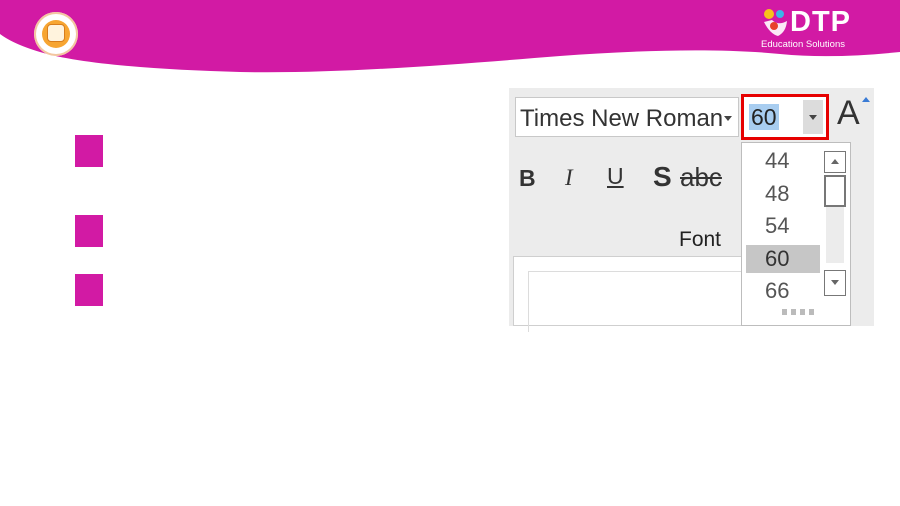 The height and width of the screenshot is (506, 900). What do you see at coordinates (569, 178) in the screenshot?
I see `italic-button: I` at bounding box center [569, 178].